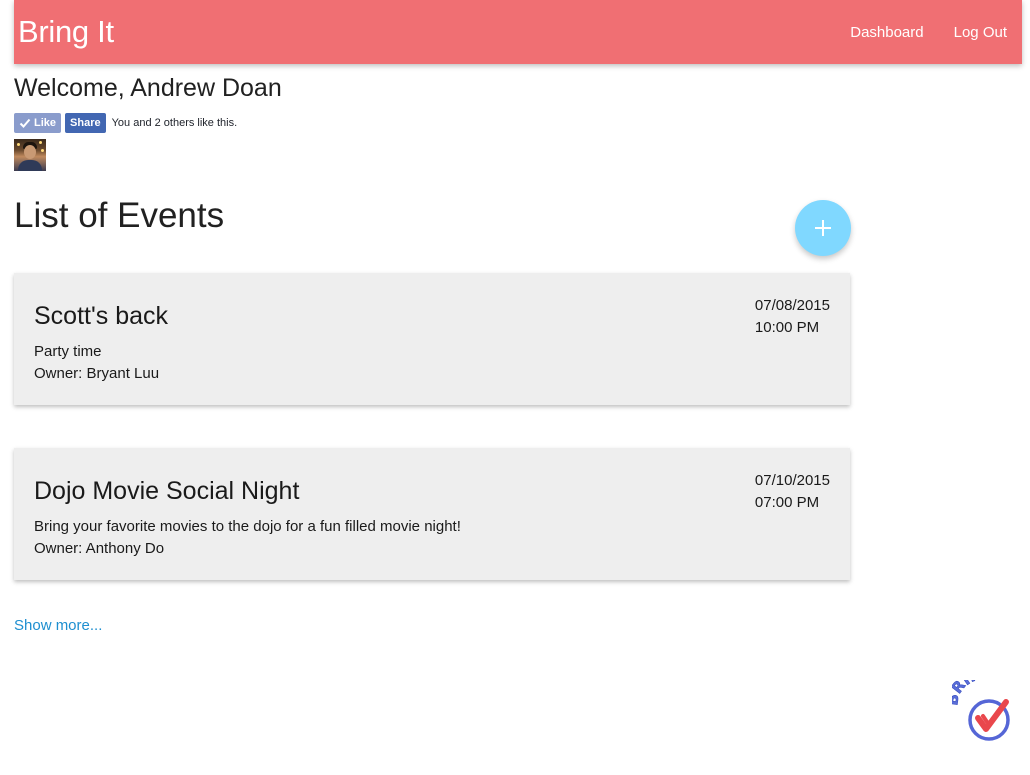  Describe the element at coordinates (518, 32) in the screenshot. I see `top-navbar: Bring It Dashboard Log Out` at that location.